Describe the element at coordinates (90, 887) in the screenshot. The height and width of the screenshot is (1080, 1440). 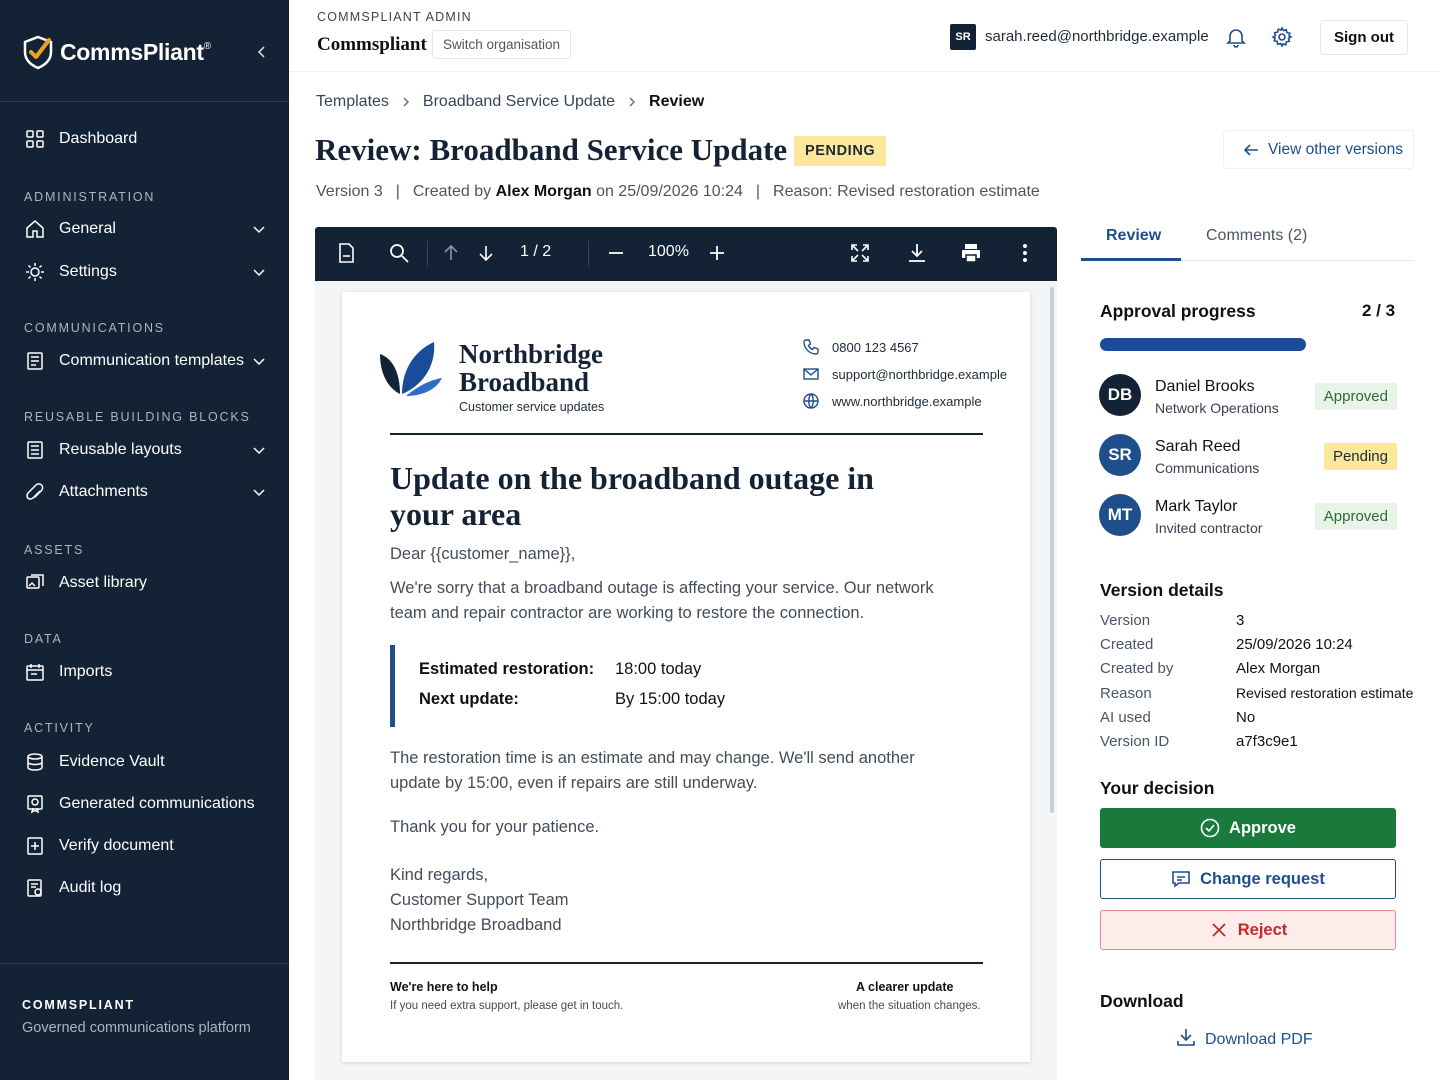
I see `sidebar-item-label: Audit log` at that location.